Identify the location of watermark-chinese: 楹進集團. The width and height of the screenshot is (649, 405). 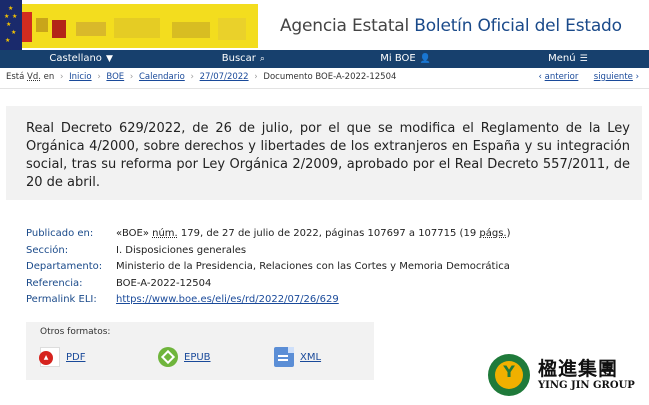
(578, 369).